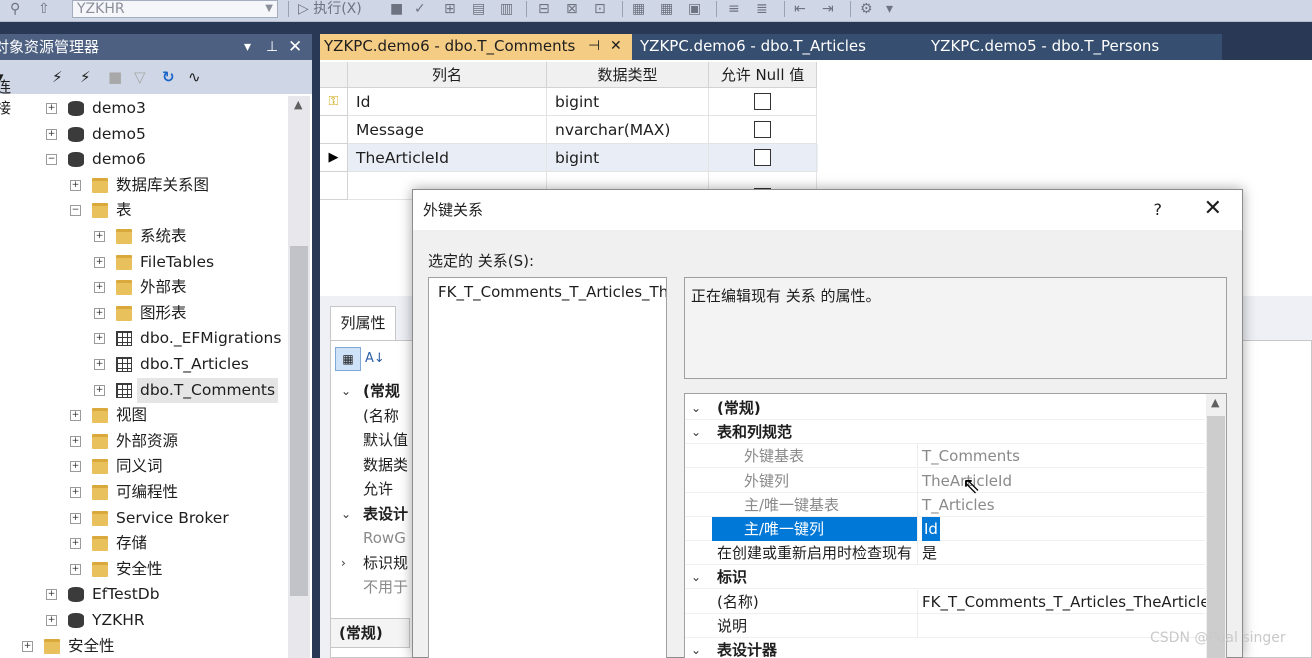 The height and width of the screenshot is (658, 1312). I want to click on property-value: Id, so click(931, 529).